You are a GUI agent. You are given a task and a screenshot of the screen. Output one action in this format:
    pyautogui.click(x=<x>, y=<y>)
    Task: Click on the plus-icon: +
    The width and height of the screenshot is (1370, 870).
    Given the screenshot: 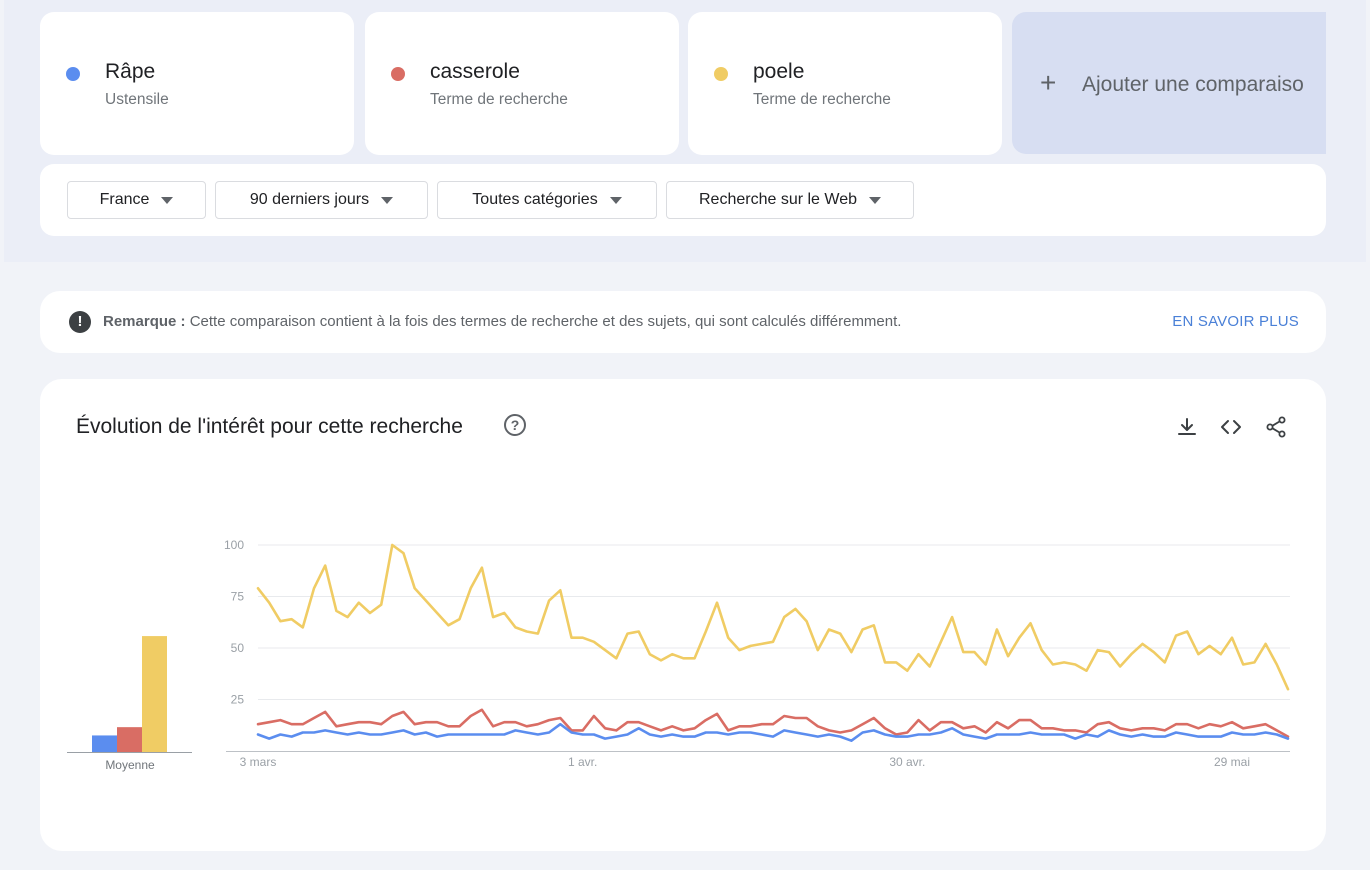 What is the action you would take?
    pyautogui.click(x=1048, y=82)
    